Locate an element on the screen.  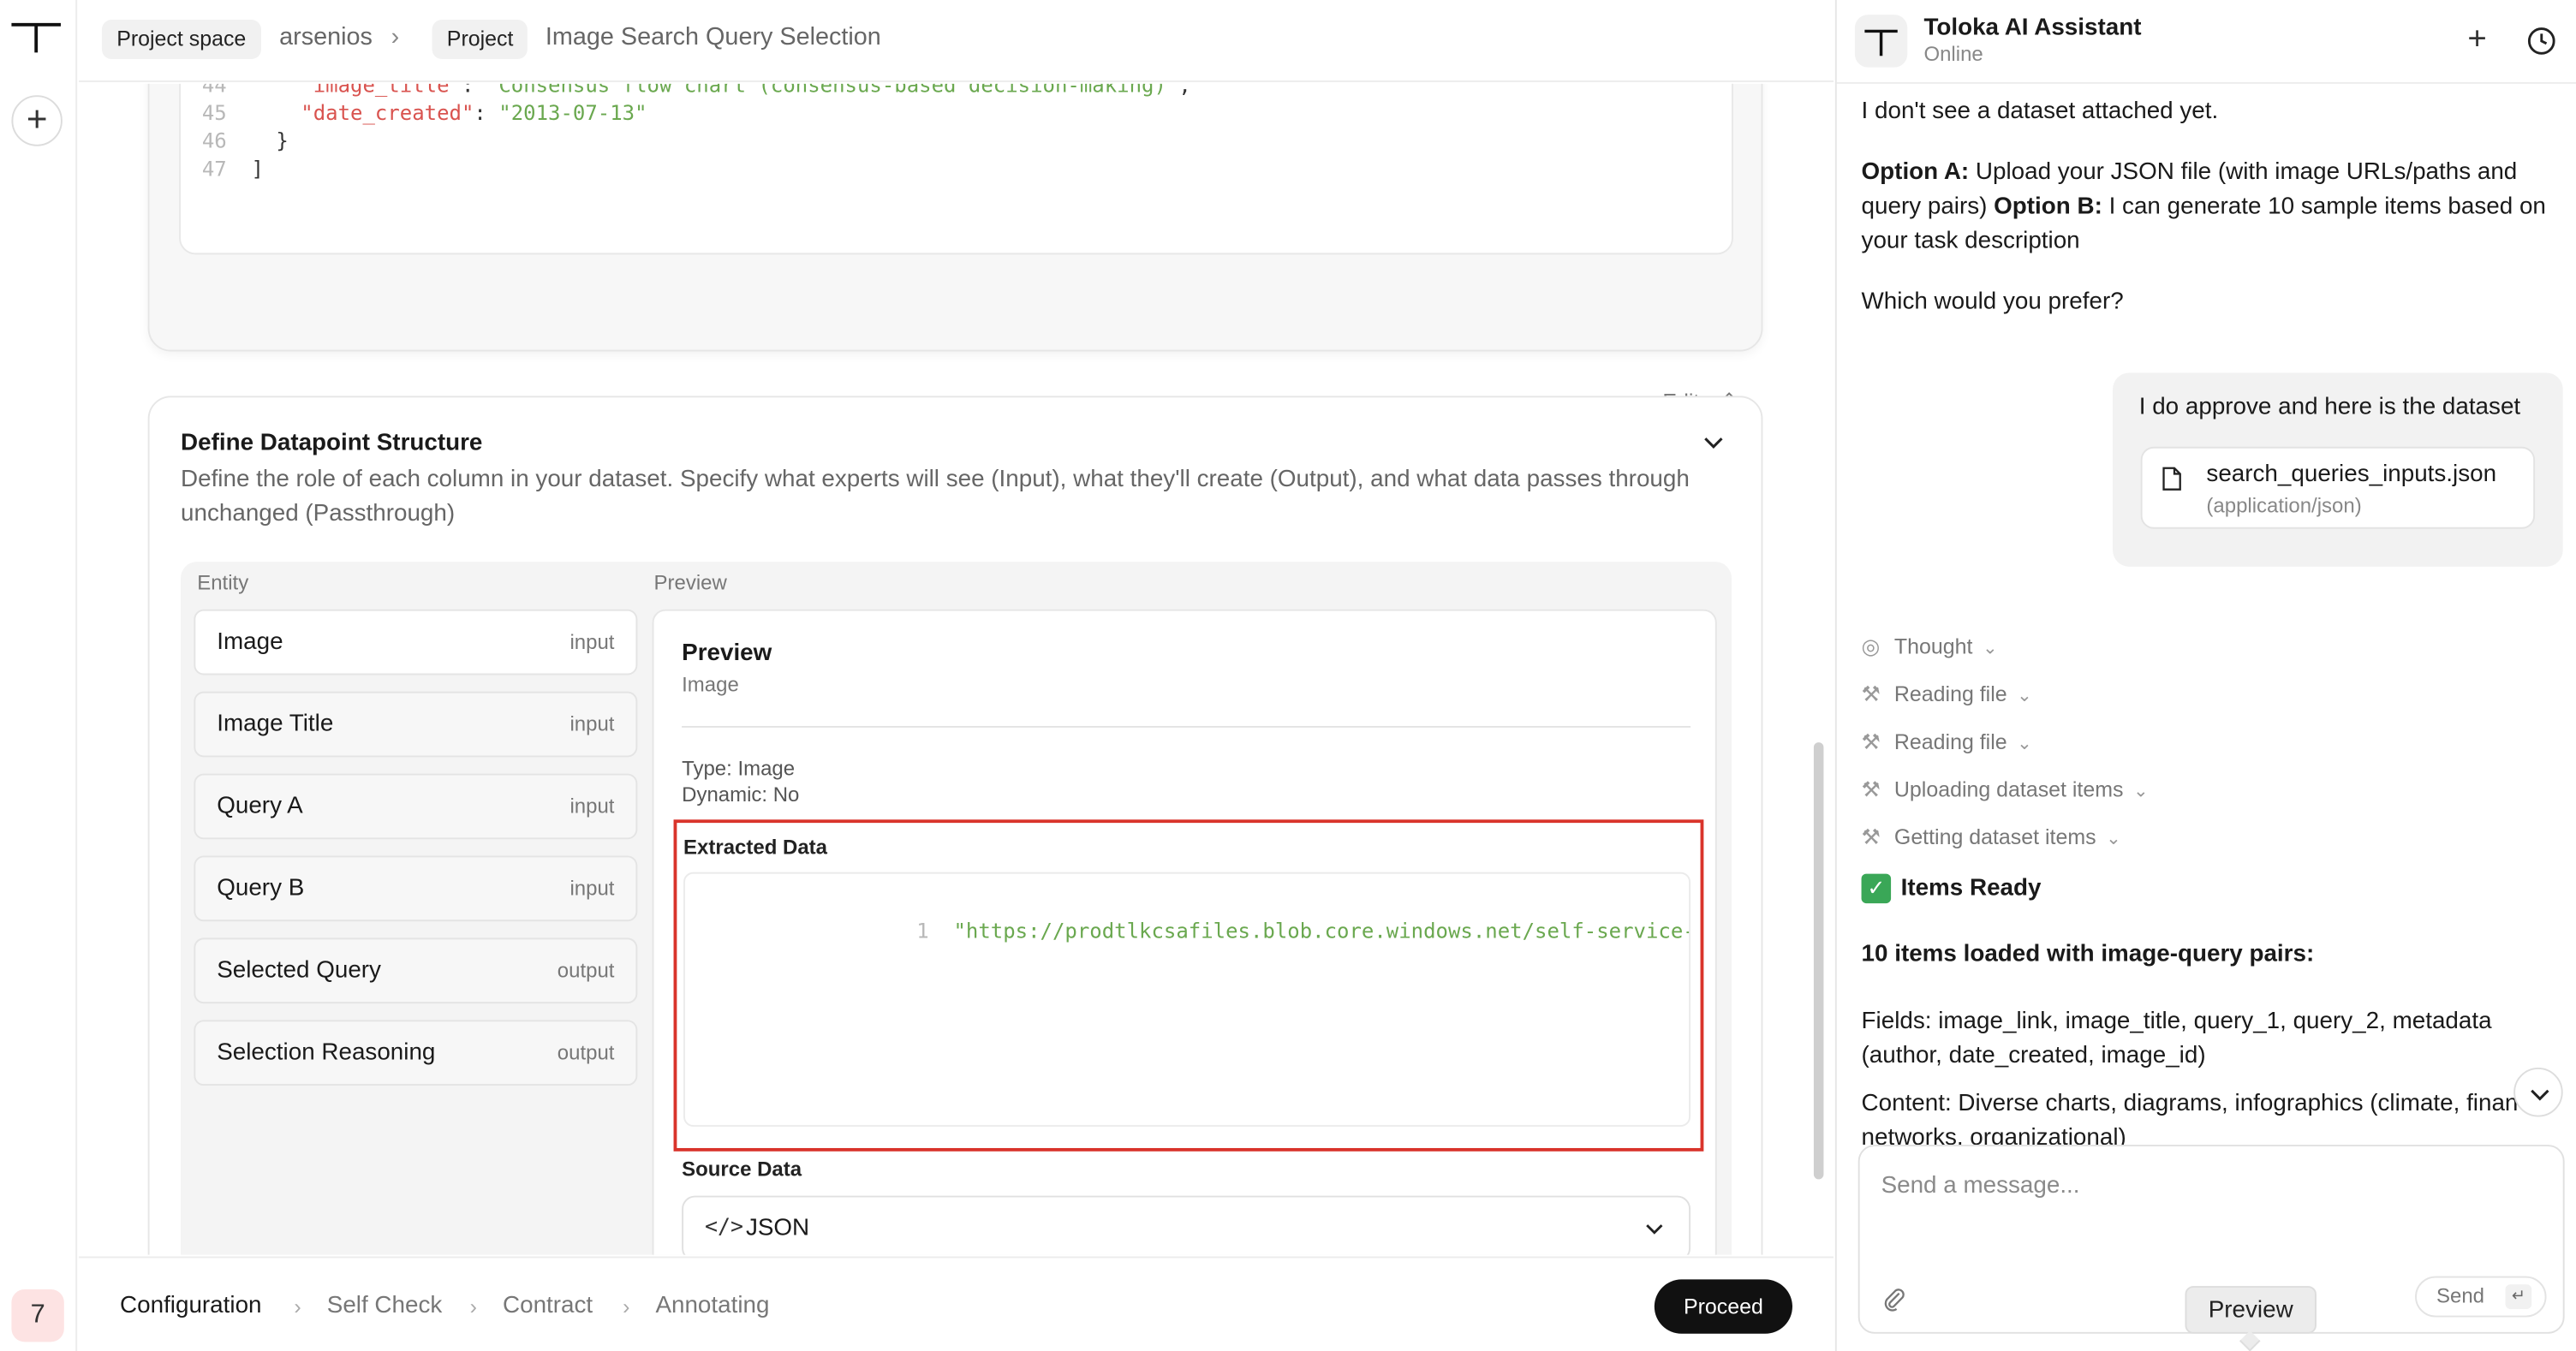
assistant-status: Online is located at coordinates (1953, 54).